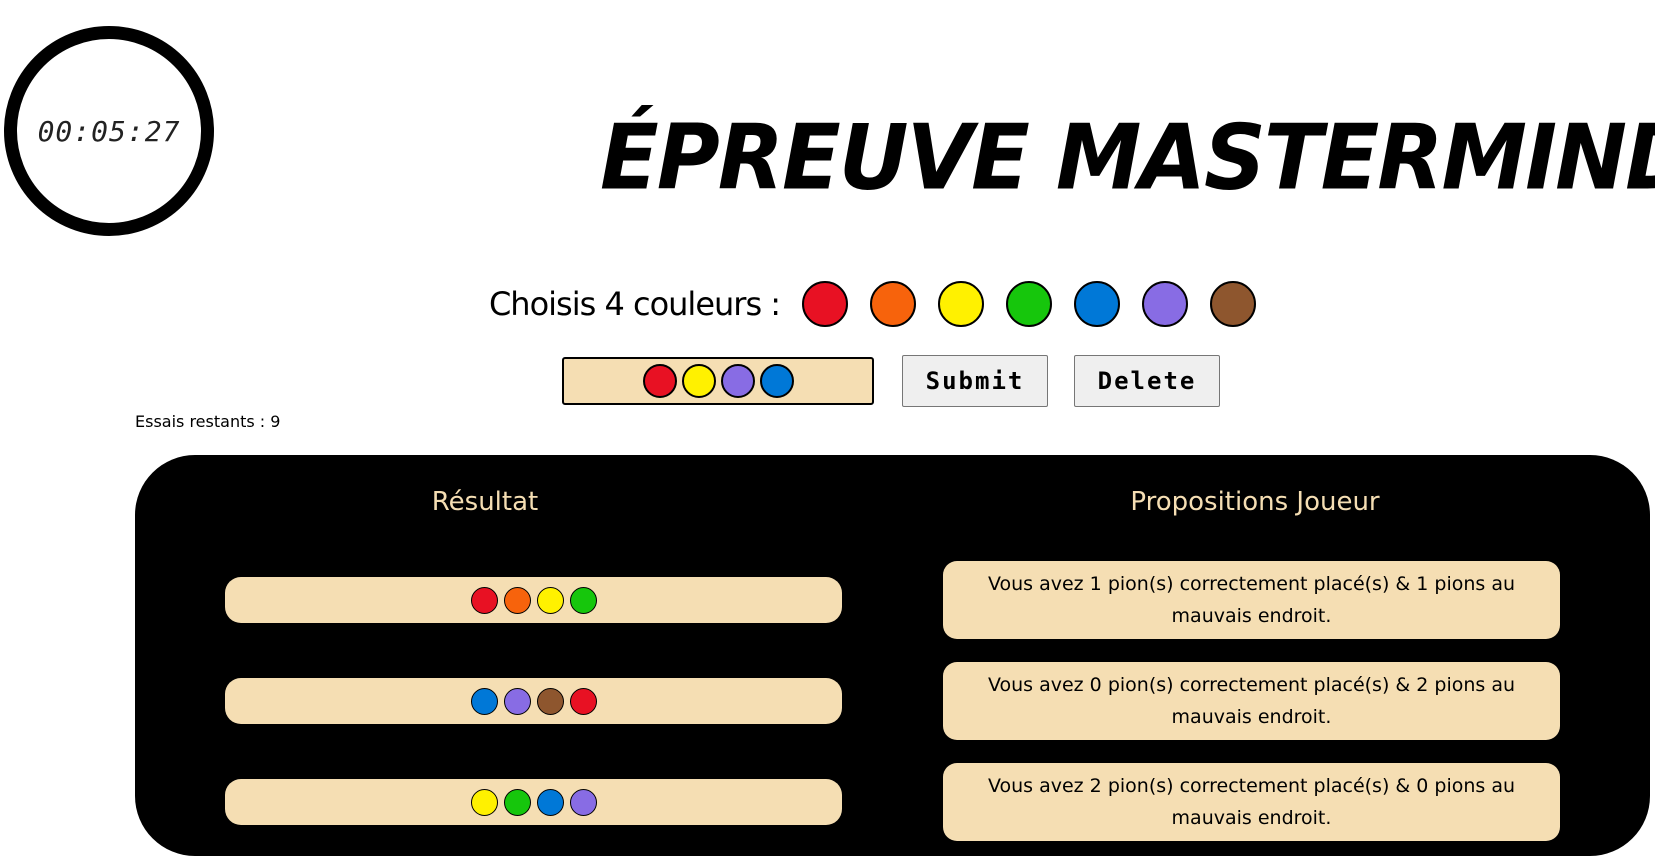  I want to click on color-purple-button, so click(1165, 304).